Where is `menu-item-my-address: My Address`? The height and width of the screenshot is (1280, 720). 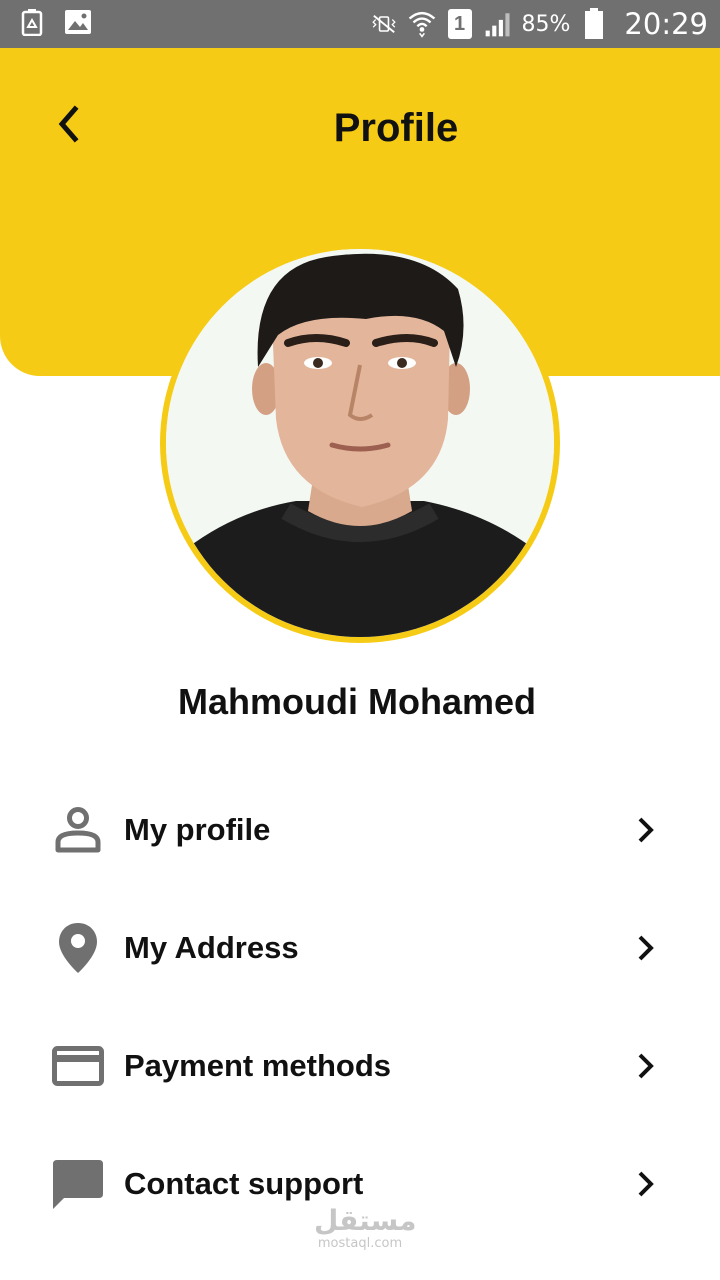 menu-item-my-address: My Address is located at coordinates (360, 948).